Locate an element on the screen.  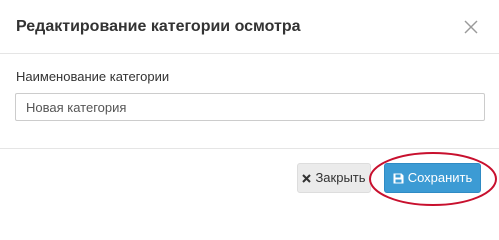
save-button: Сохранить is located at coordinates (432, 178).